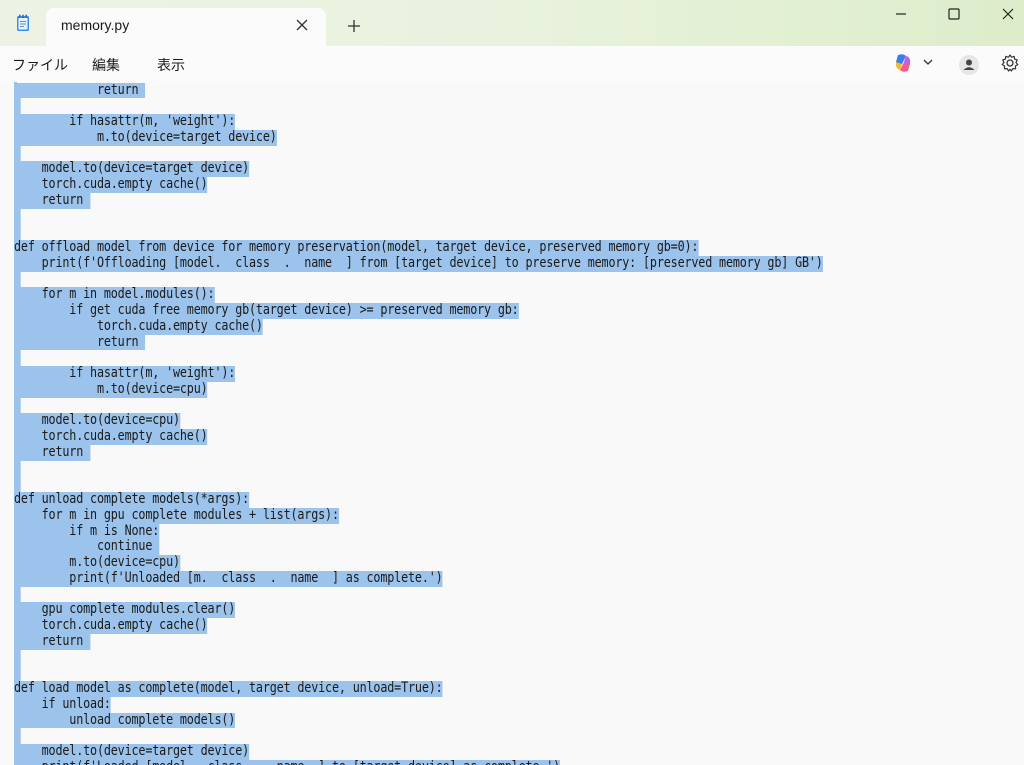  What do you see at coordinates (124, 609) in the screenshot?
I see `code-line: gpu complete modules.clear()` at bounding box center [124, 609].